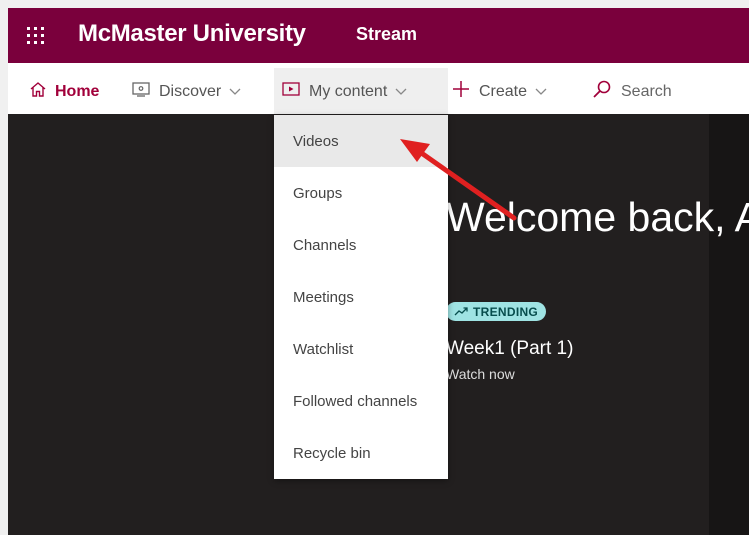 The height and width of the screenshot is (535, 749). Describe the element at coordinates (461, 311) in the screenshot. I see `trending-icon` at that location.